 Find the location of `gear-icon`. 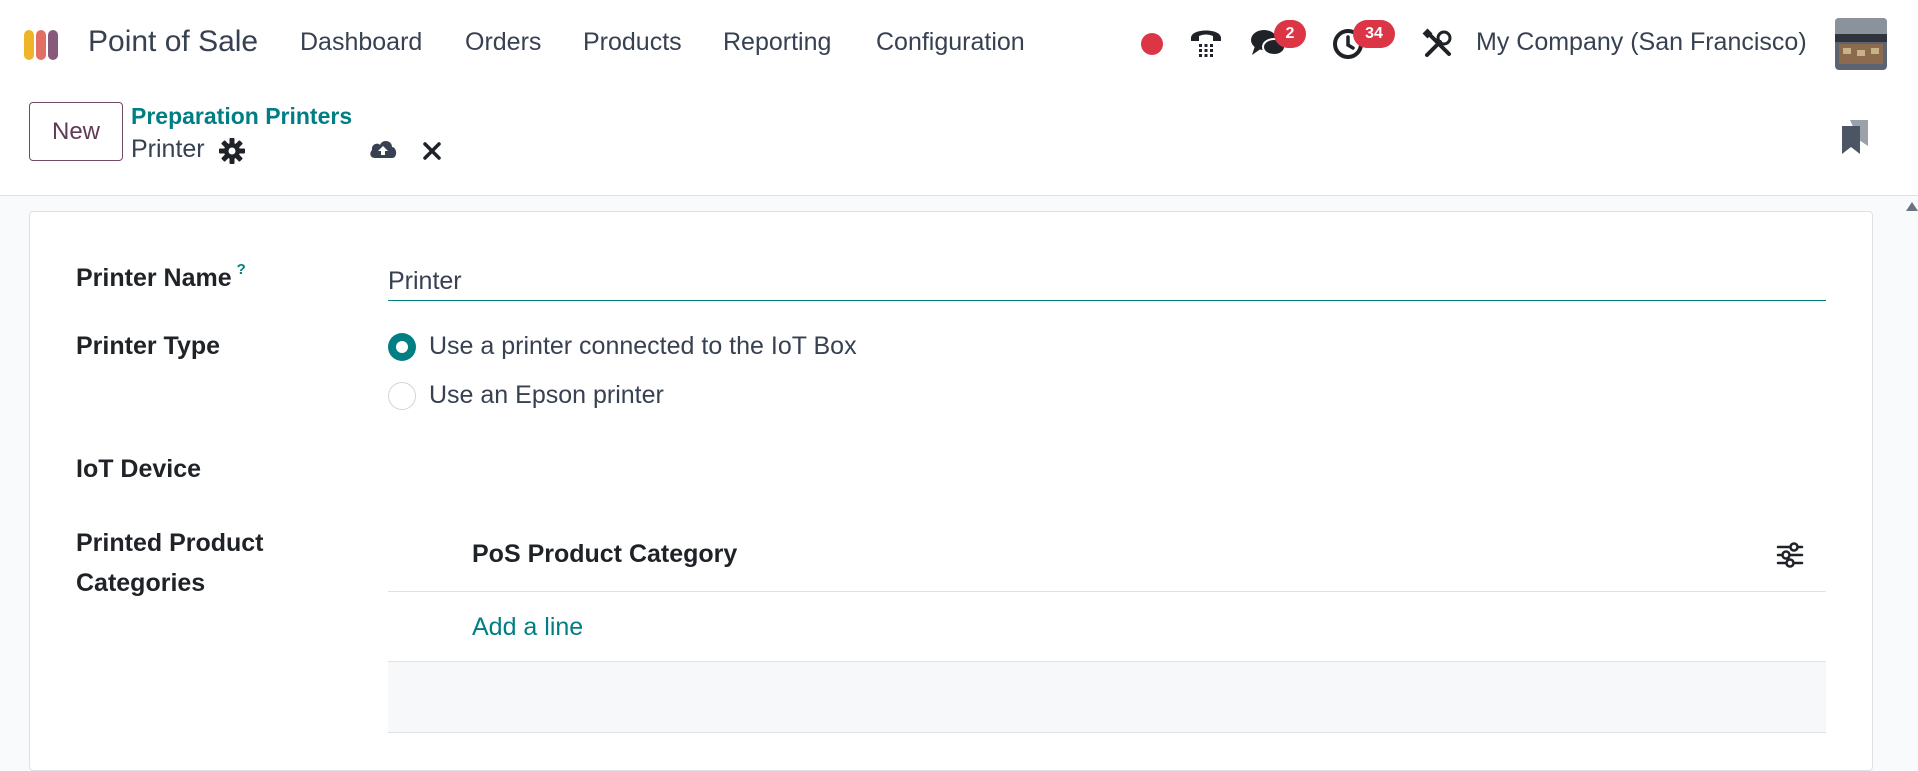

gear-icon is located at coordinates (232, 151).